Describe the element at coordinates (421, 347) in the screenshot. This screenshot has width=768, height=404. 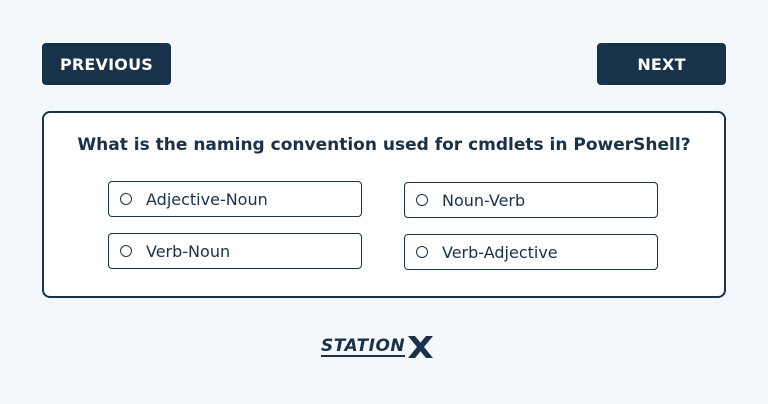
I see `x-mark-icon: X` at that location.